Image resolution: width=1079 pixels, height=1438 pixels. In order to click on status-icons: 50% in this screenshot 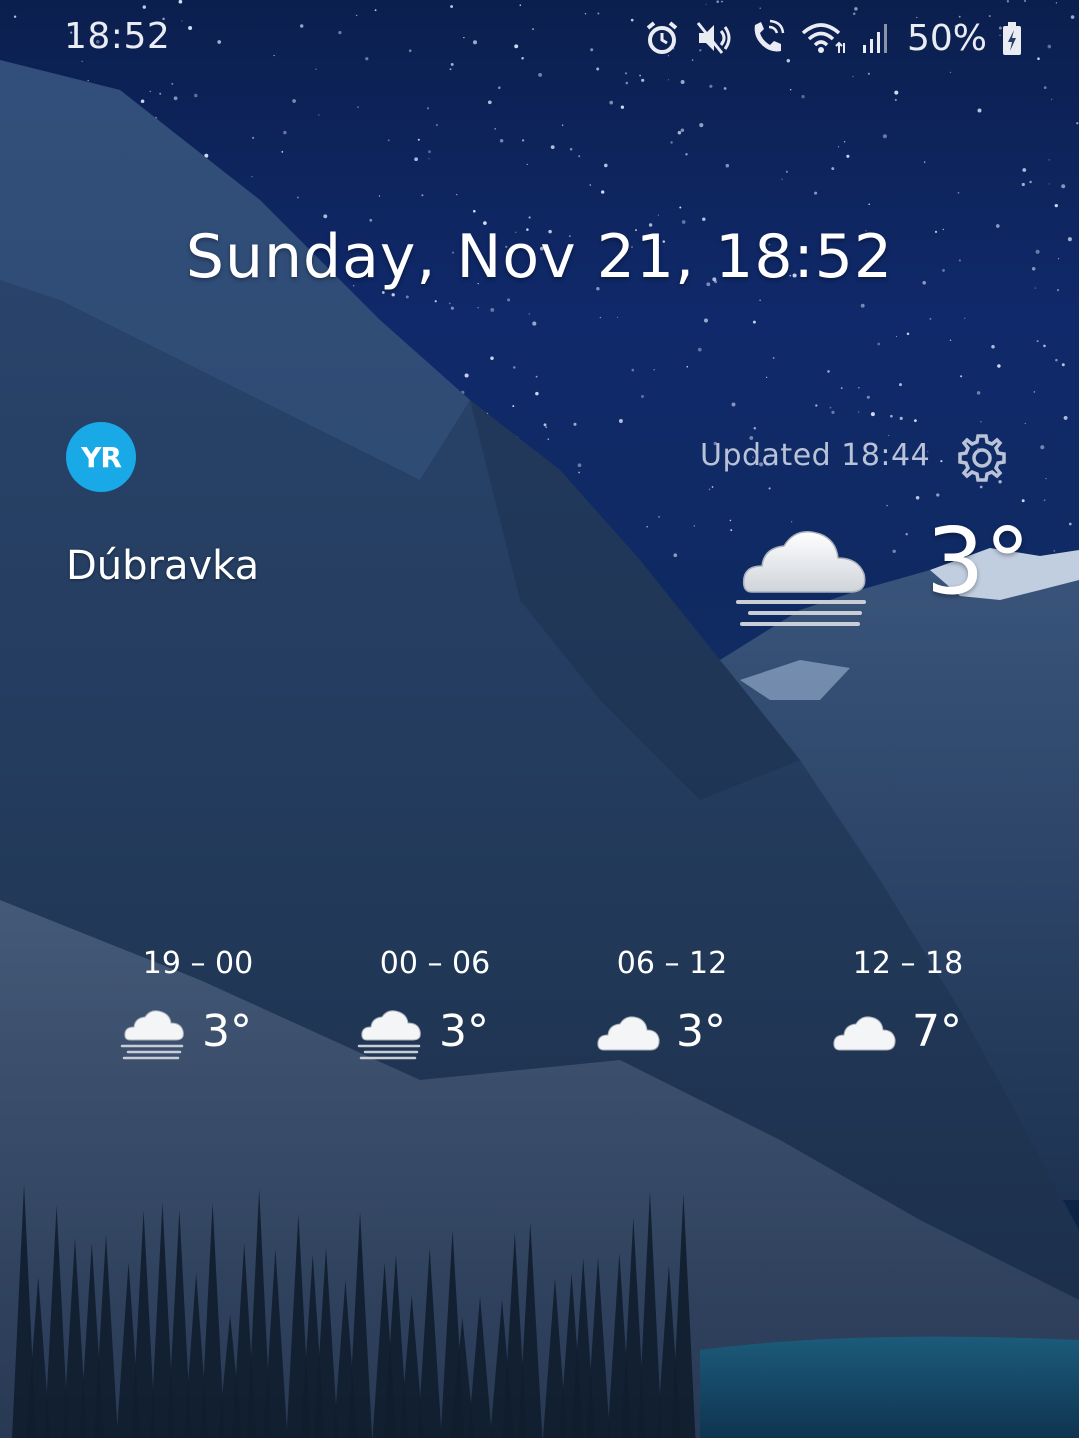, I will do `click(833, 38)`.